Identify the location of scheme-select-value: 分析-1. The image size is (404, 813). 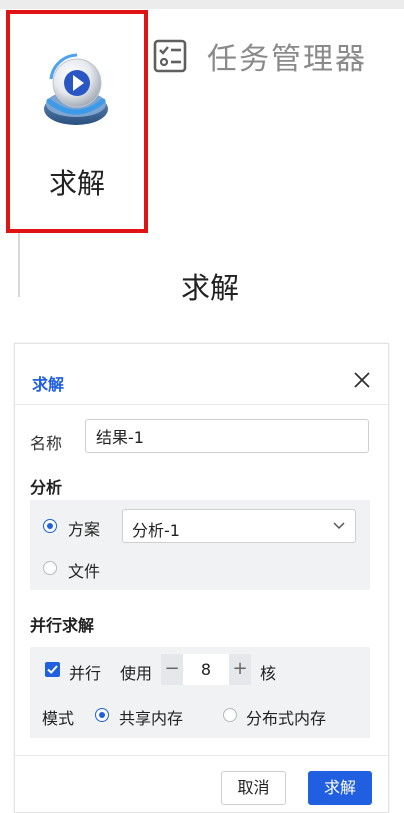
(156, 530).